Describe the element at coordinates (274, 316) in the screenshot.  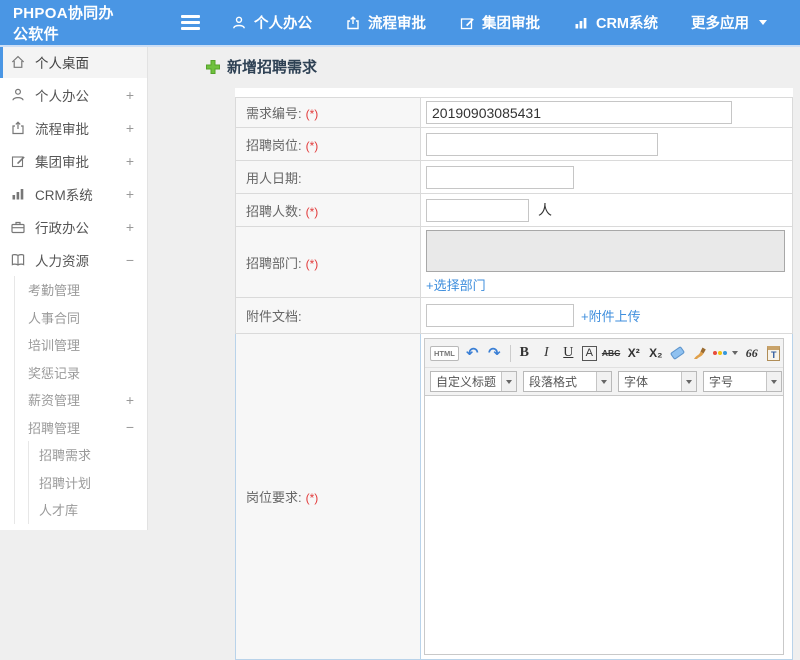
I see `field-label: 附件文档:` at that location.